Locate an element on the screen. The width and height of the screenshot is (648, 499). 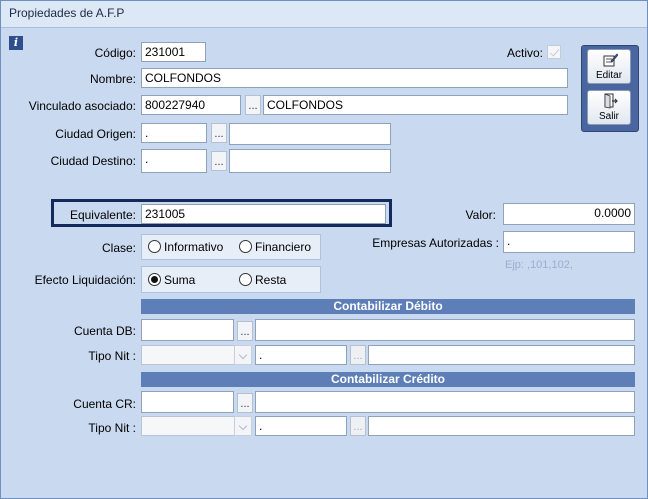
vinculado-code-field: 800227940 is located at coordinates (191, 105).